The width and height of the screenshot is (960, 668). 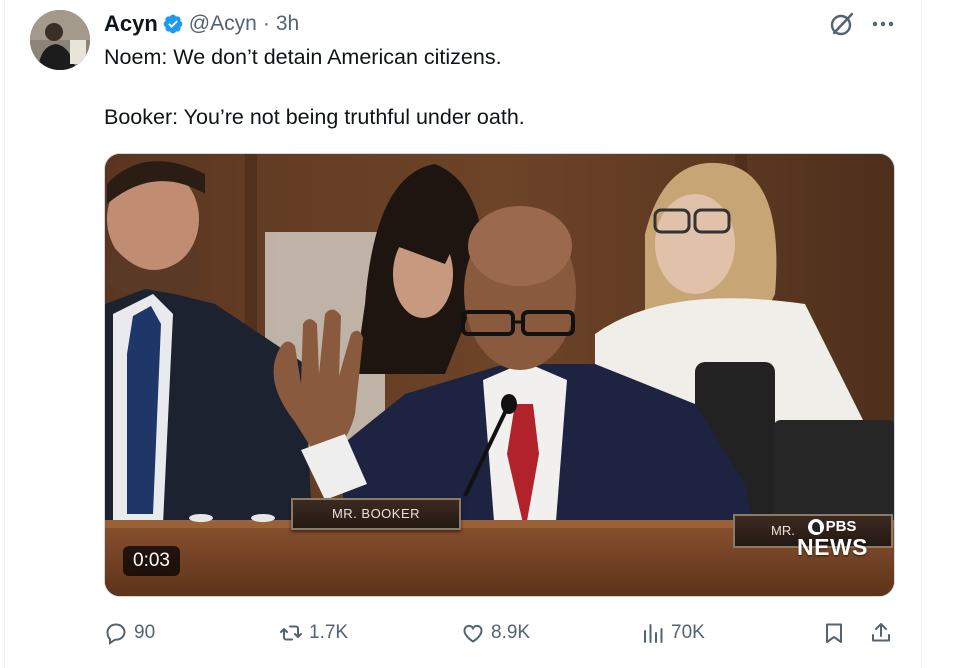 I want to click on watermark-bottom: NEWS, so click(x=832, y=547).